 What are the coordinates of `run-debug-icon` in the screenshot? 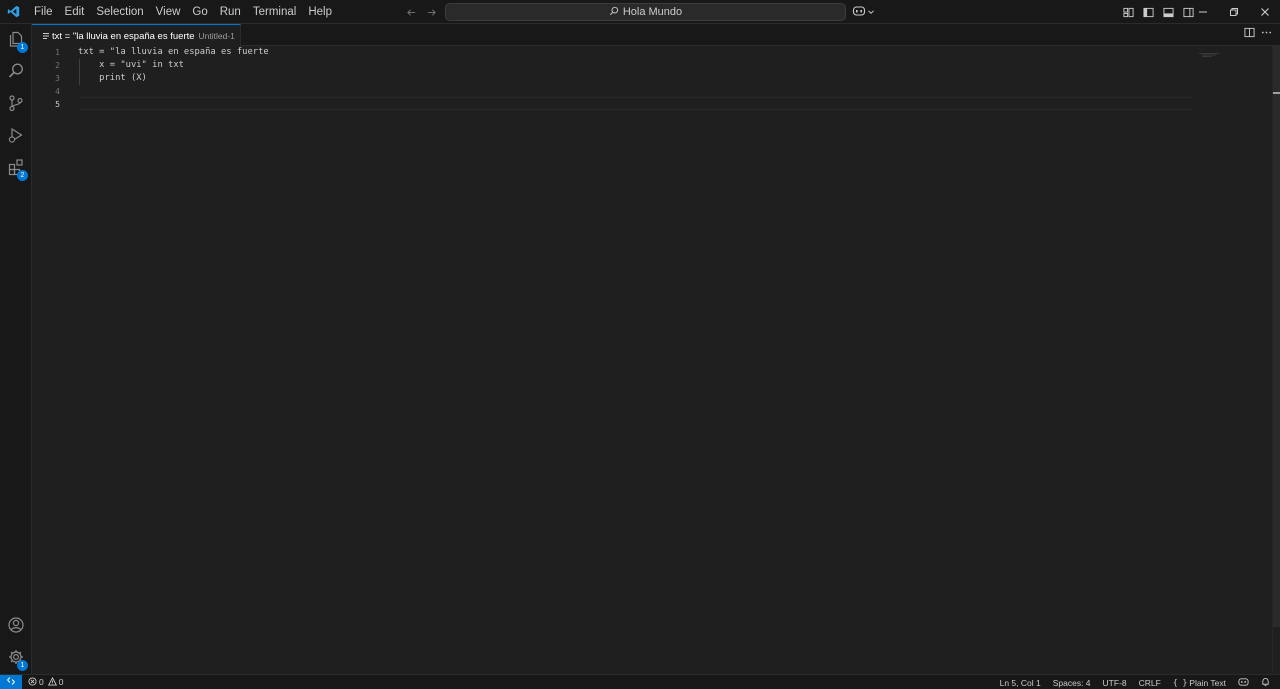 It's located at (16, 136).